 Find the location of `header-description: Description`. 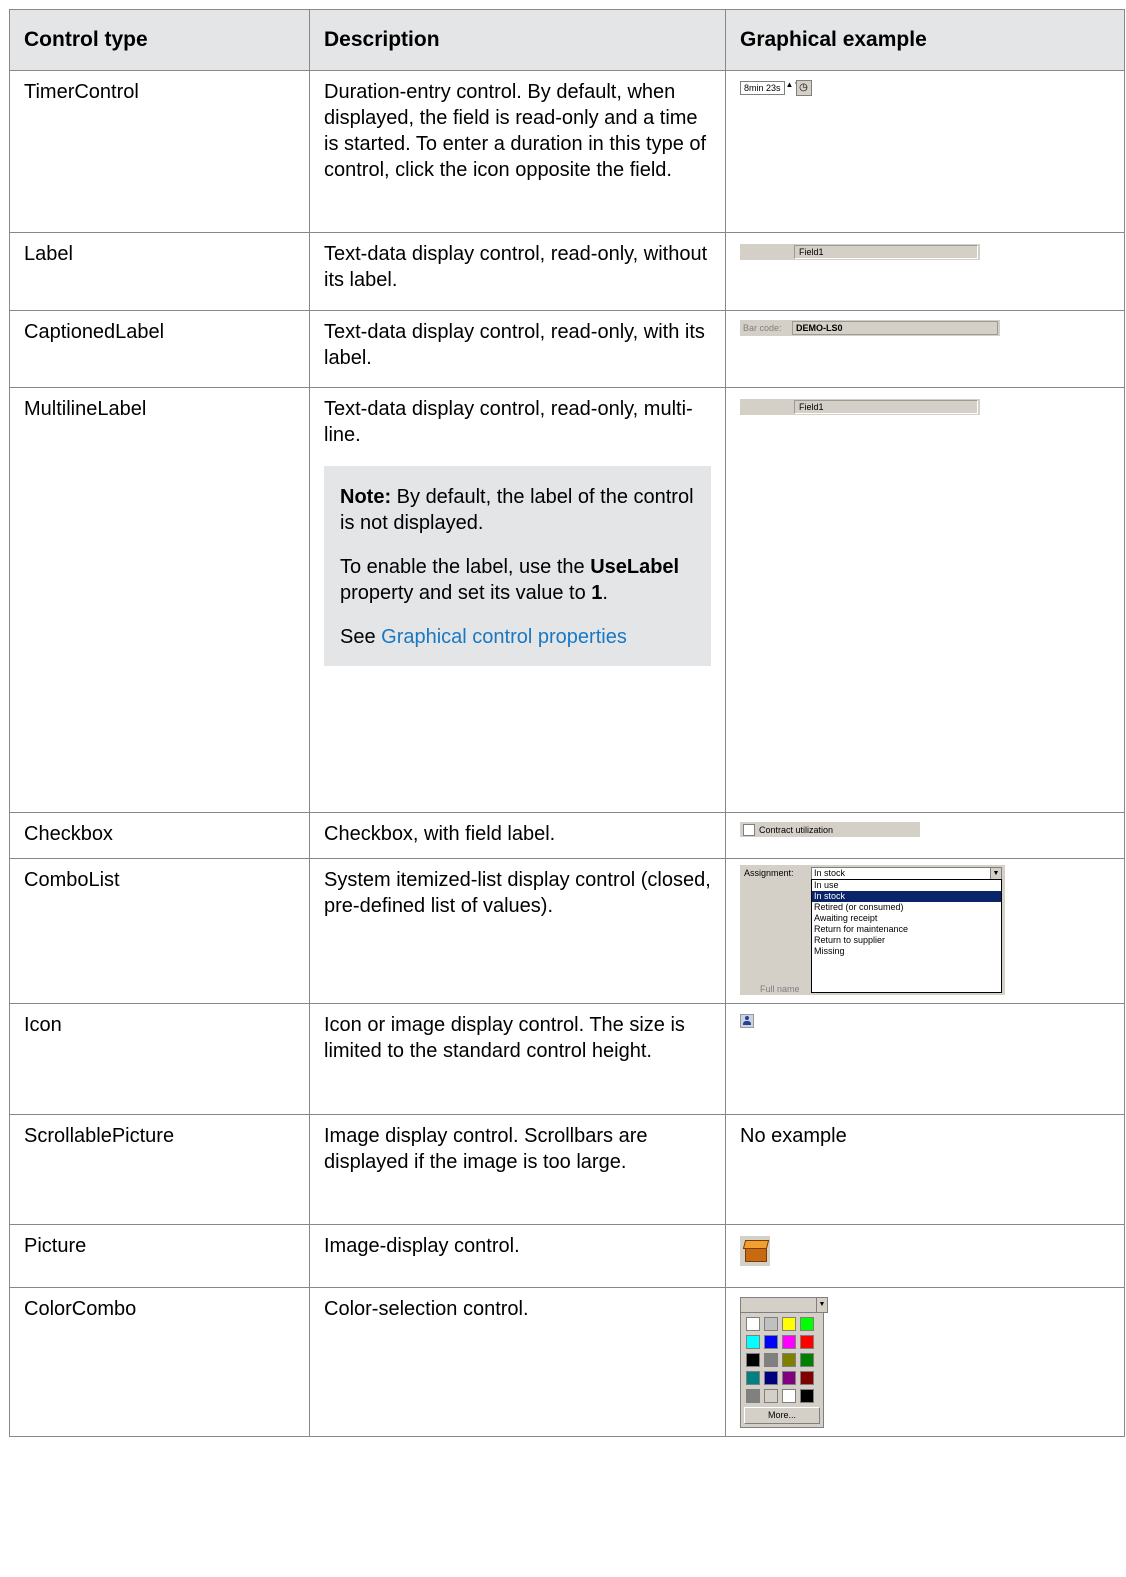

header-description: Description is located at coordinates (517, 40).